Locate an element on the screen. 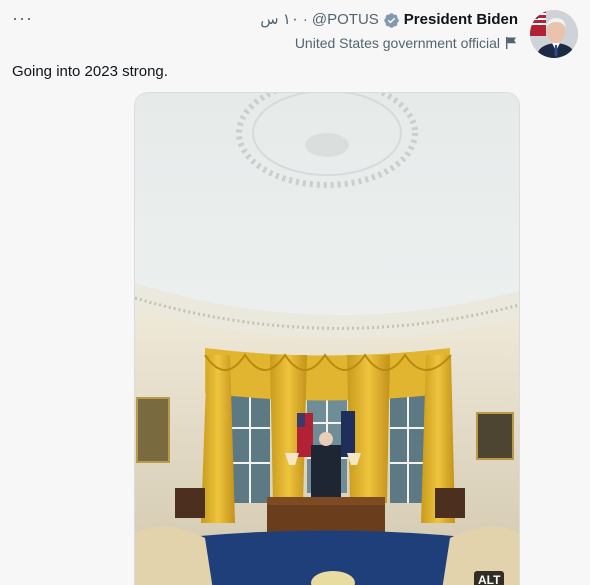 The image size is (590, 585). author-line: ١٠ س · @POTUS President Biden is located at coordinates (389, 20).